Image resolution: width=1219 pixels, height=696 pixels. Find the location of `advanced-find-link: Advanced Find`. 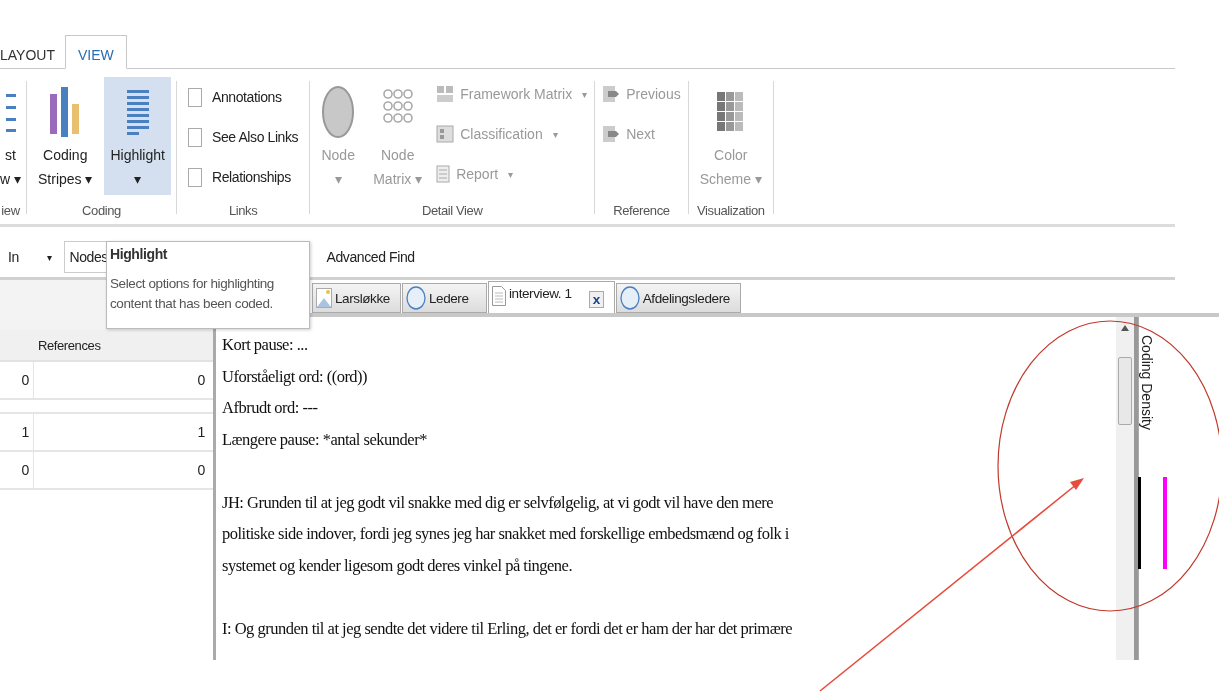

advanced-find-link: Advanced Find is located at coordinates (370, 257).